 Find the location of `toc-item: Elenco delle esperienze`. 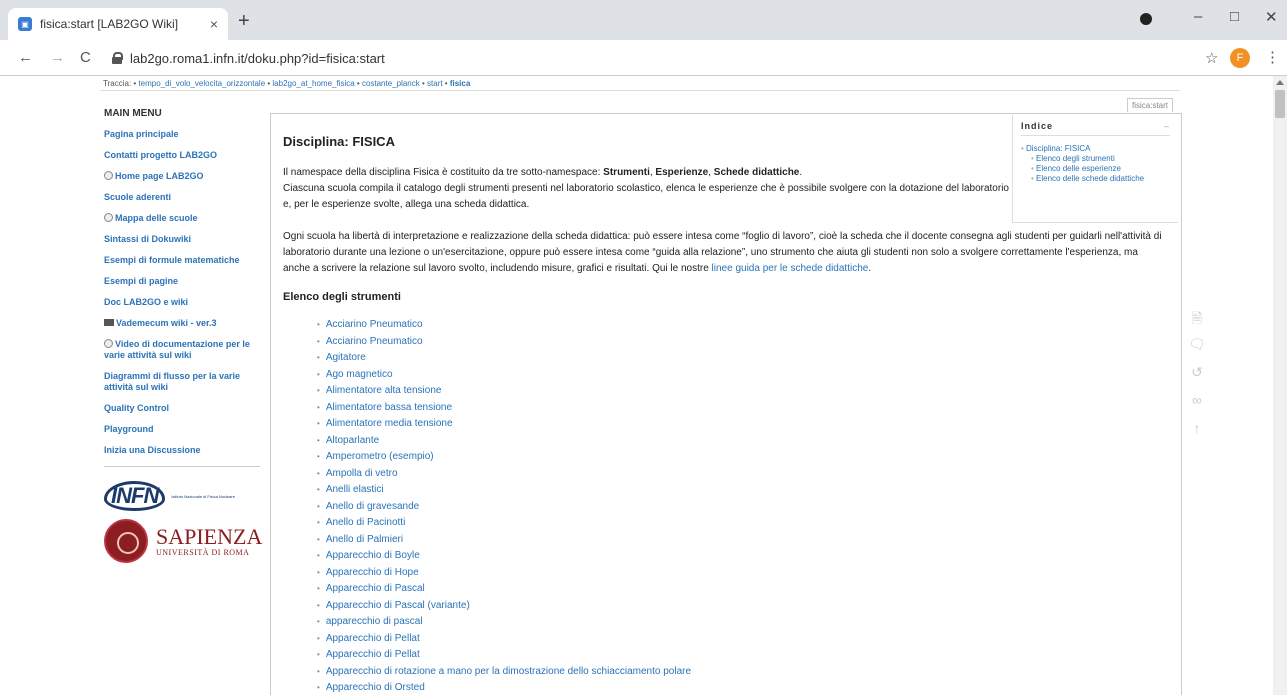

toc-item: Elenco delle esperienze is located at coordinates (1095, 169).